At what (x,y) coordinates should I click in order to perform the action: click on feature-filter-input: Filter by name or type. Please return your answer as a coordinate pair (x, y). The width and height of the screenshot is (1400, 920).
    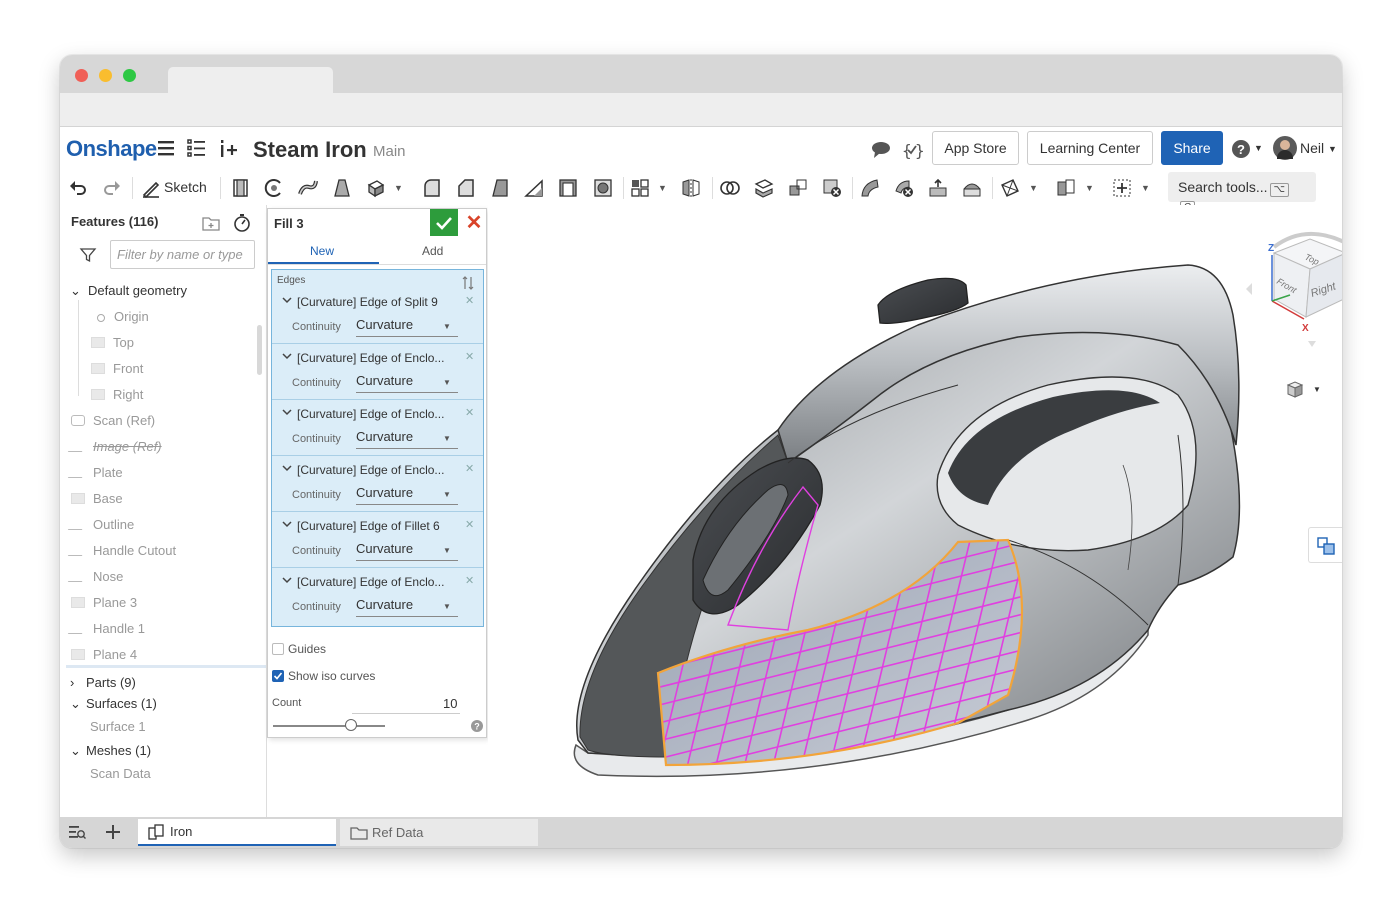
    Looking at the image, I should click on (182, 254).